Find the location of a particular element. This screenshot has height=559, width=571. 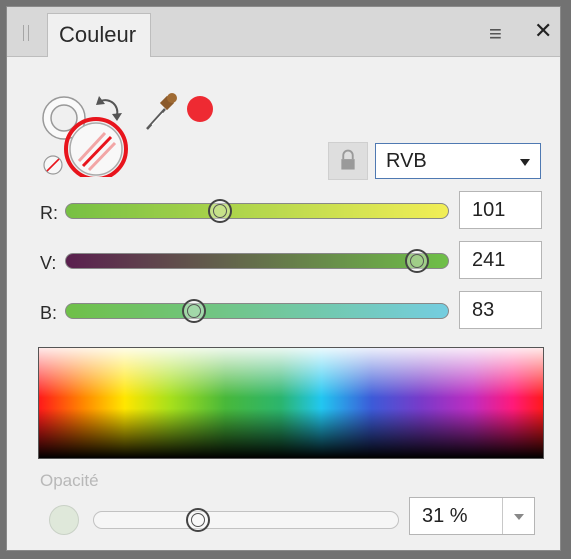

current-color-dot is located at coordinates (200, 109).